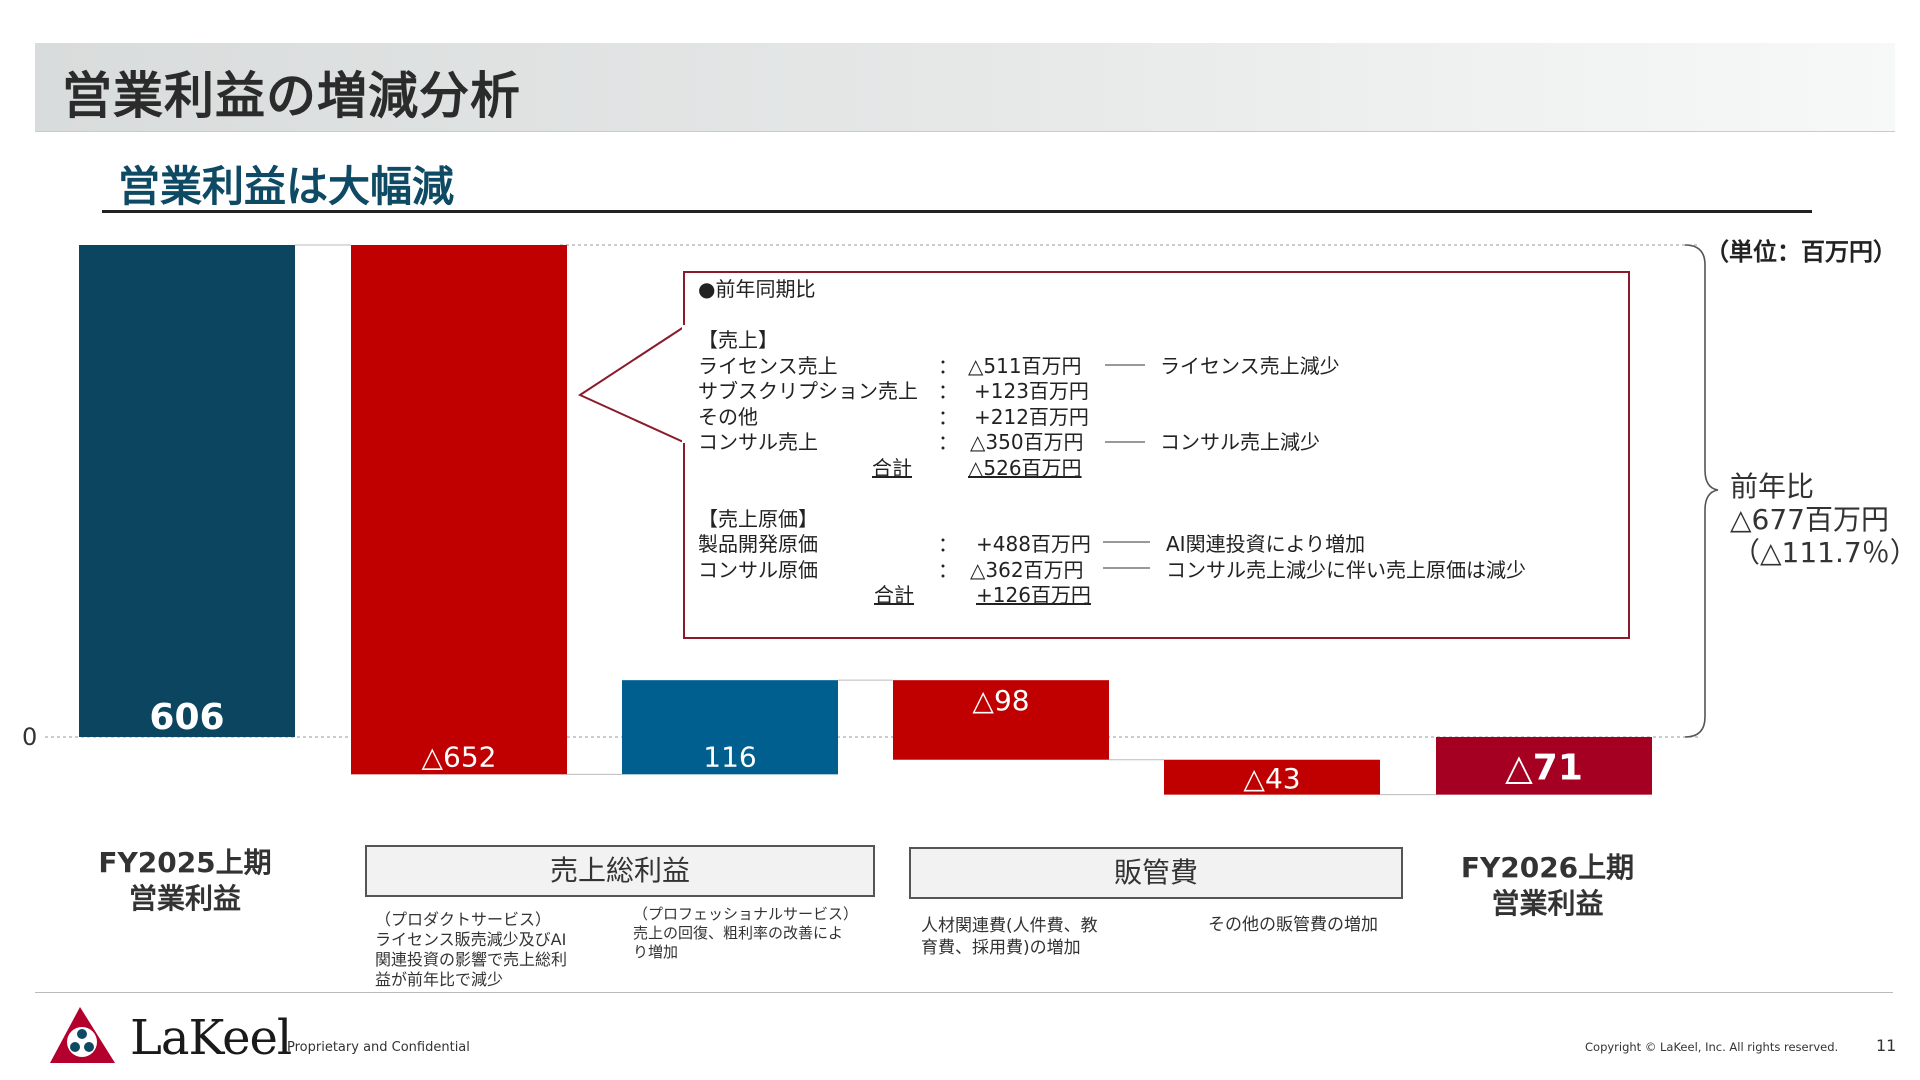 The height and width of the screenshot is (1080, 1920). Describe the element at coordinates (808, 391) in the screenshot. I see `sales-item: サブスクリプション売上` at that location.